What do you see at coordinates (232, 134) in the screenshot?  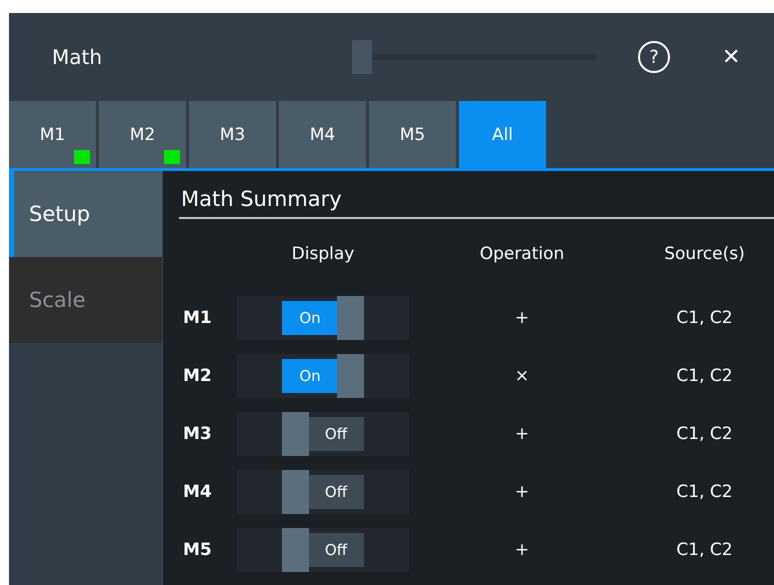 I see `tab: M3` at bounding box center [232, 134].